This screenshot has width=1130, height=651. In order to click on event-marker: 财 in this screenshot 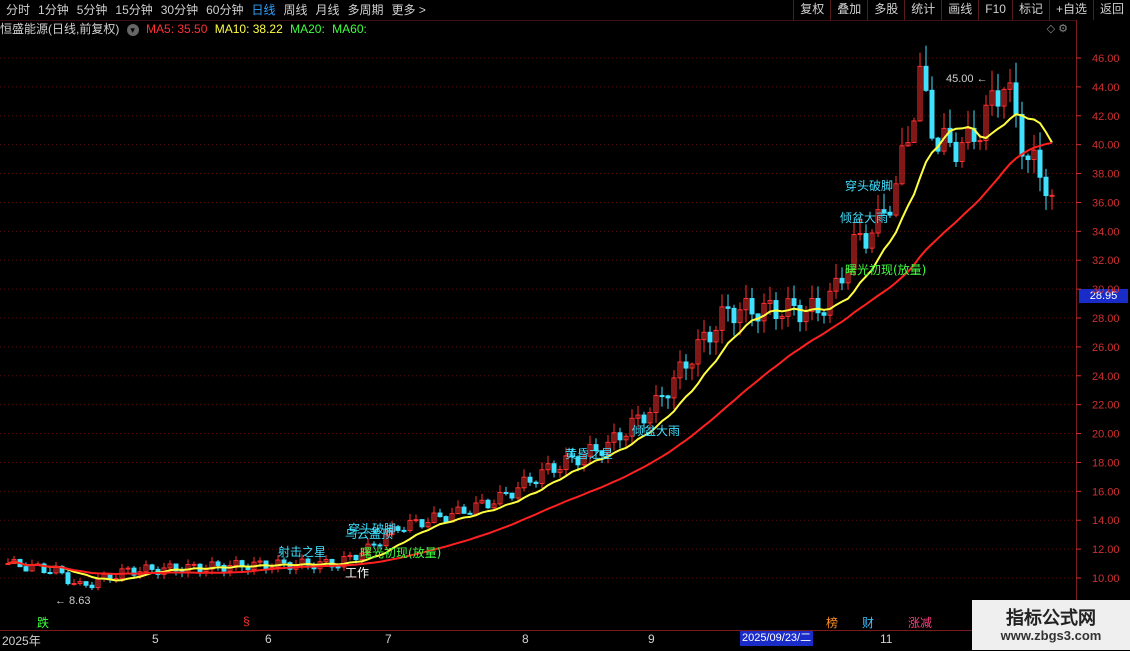, I will do `click(868, 622)`.